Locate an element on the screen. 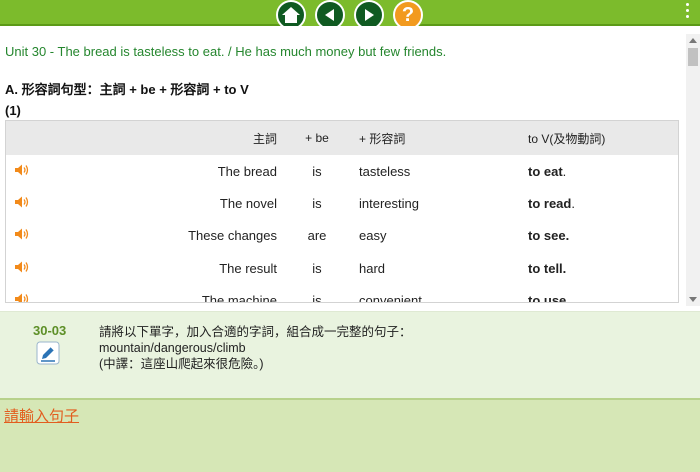  enter-sentence-link: 請輸入句子 is located at coordinates (41, 415).